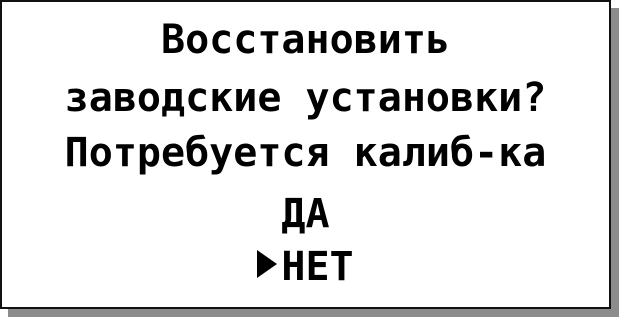  I want to click on option-yes: ДА, so click(305, 213).